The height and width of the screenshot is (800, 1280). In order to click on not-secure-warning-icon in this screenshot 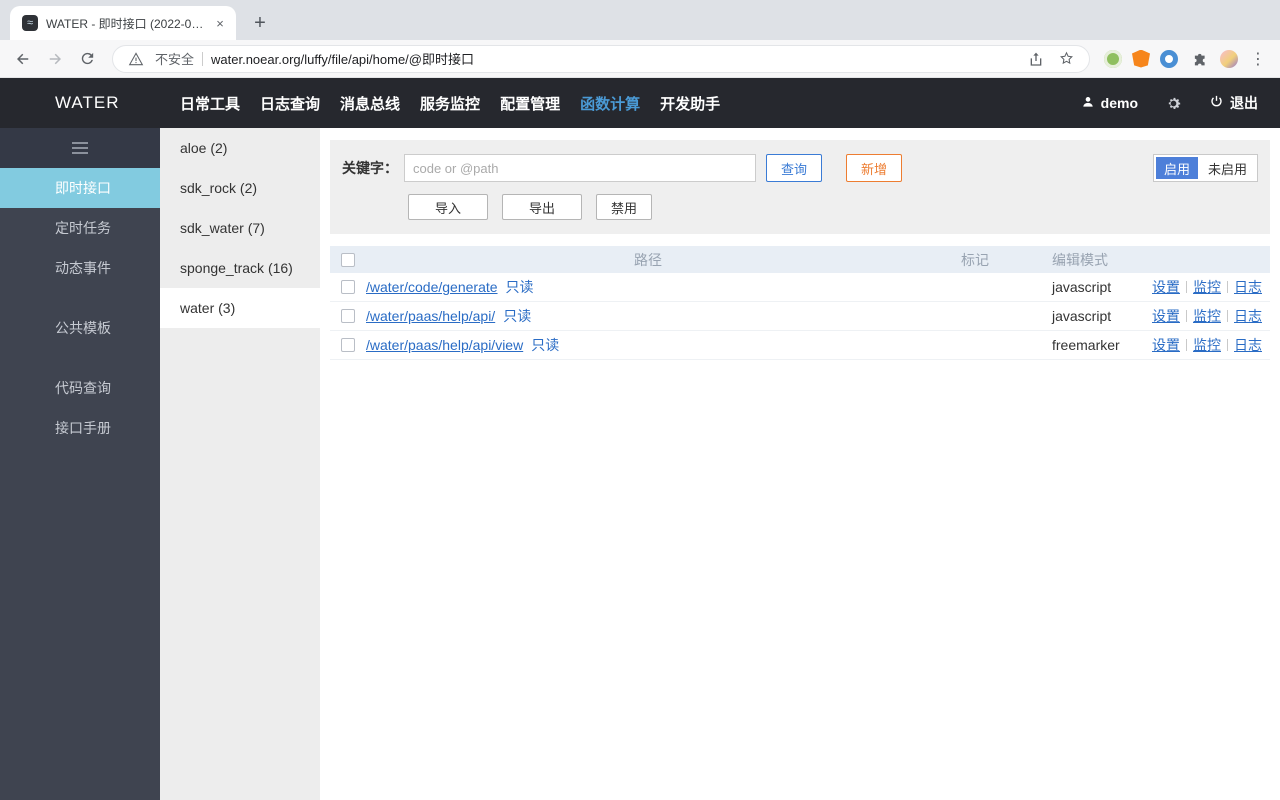, I will do `click(136, 59)`.